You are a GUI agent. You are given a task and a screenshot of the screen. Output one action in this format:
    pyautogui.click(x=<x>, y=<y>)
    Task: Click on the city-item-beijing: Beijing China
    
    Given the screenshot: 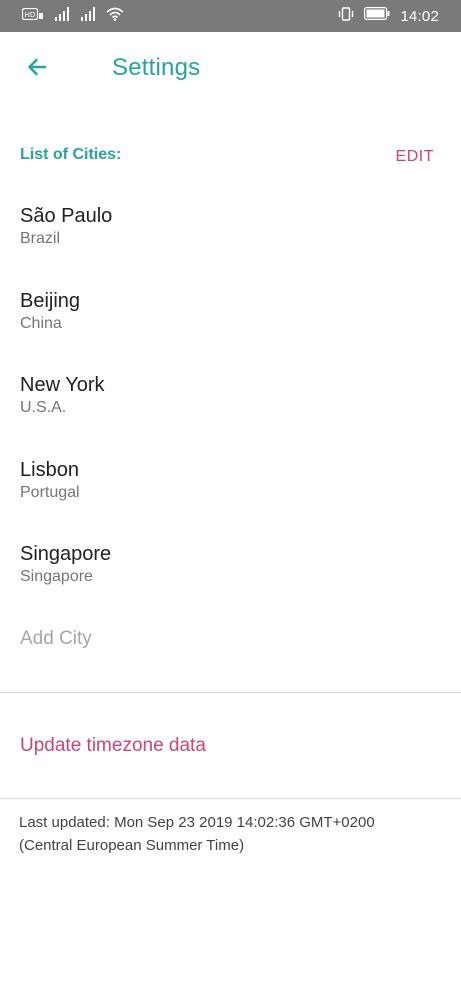 What is the action you would take?
    pyautogui.click(x=230, y=321)
    